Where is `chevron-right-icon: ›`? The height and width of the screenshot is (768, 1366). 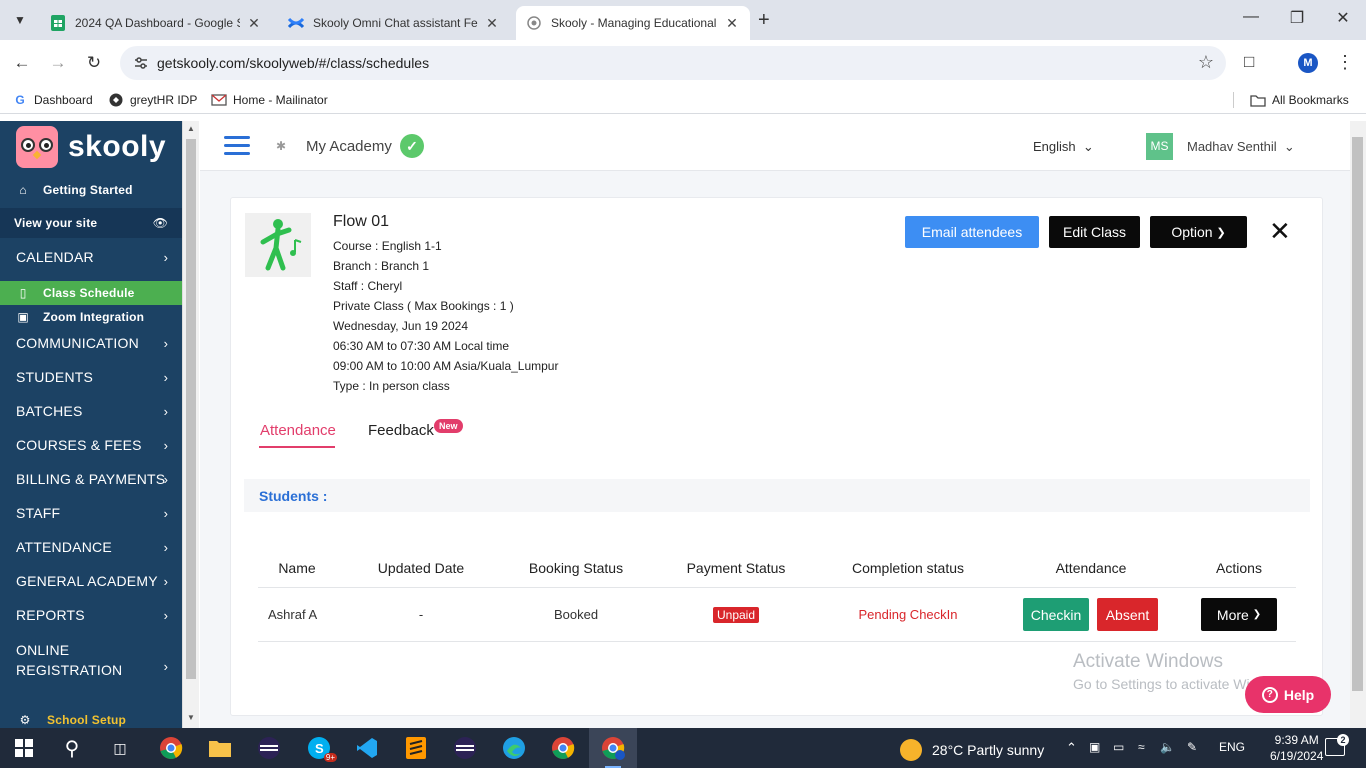 chevron-right-icon: › is located at coordinates (165, 343).